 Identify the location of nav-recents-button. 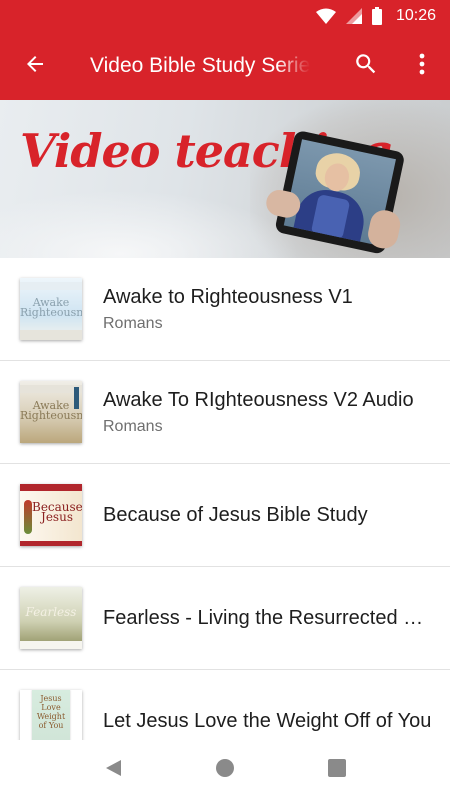
(337, 770).